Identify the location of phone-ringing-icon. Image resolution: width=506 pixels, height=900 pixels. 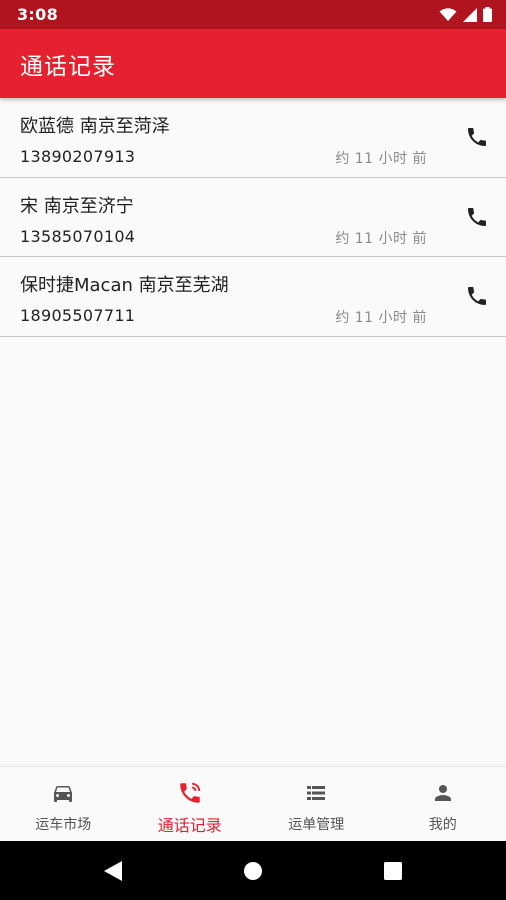
(190, 793).